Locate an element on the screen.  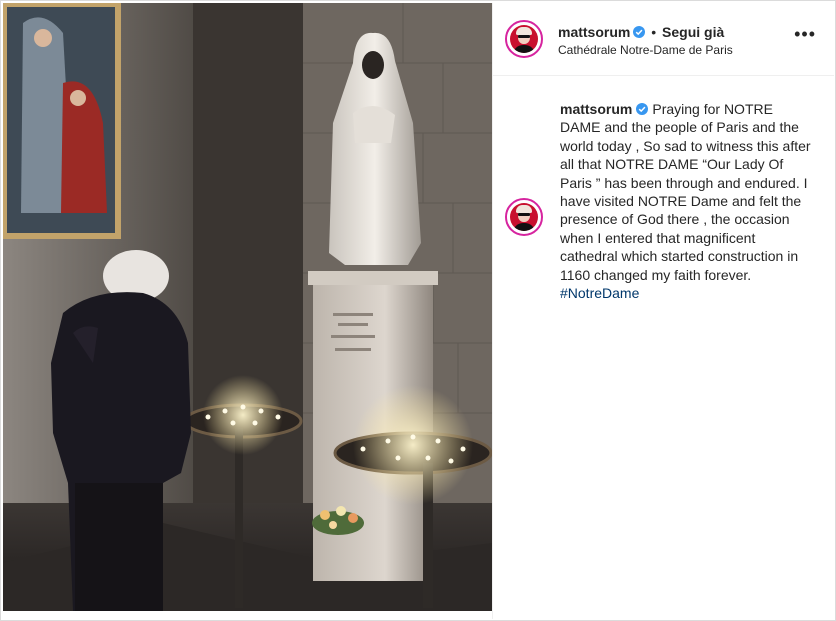
author-username: mattsorum is located at coordinates (594, 32).